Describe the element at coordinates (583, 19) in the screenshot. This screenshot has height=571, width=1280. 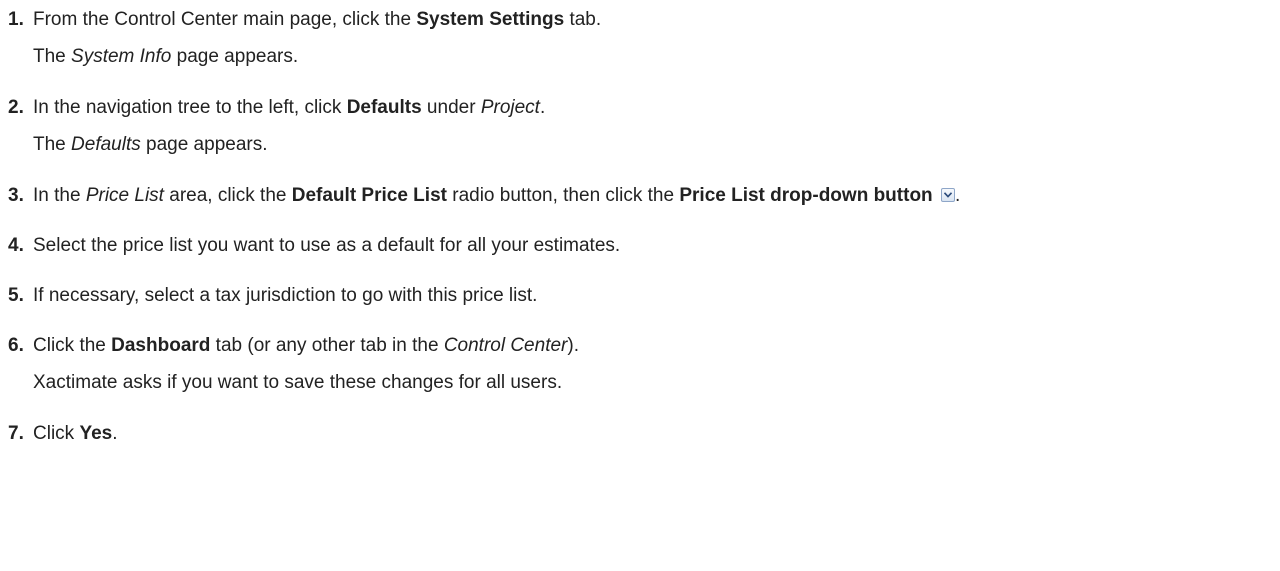
I see `text-run: tab.` at that location.